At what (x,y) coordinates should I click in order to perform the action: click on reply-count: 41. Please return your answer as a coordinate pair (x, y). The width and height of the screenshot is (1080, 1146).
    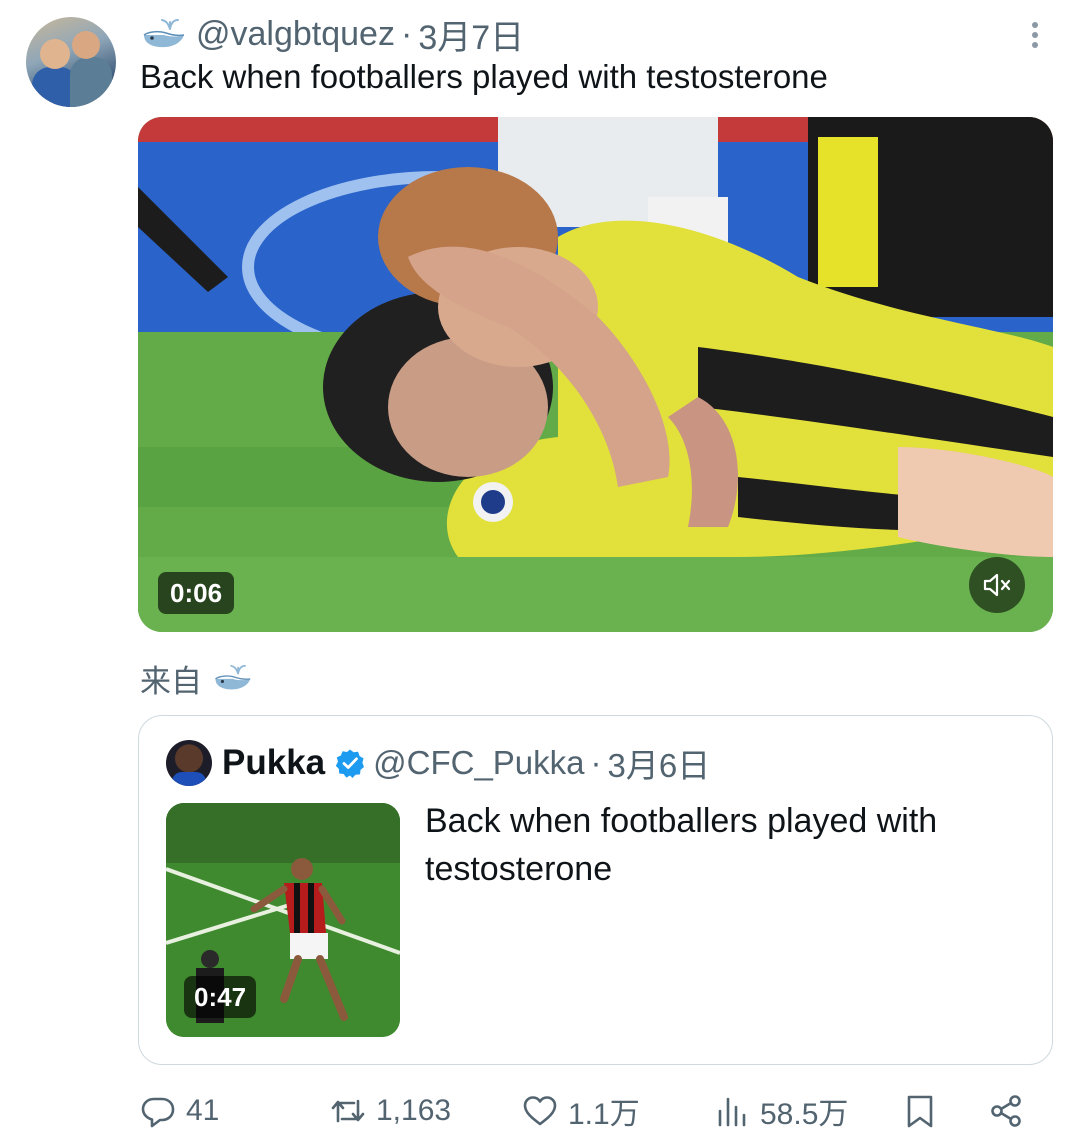
    Looking at the image, I should click on (203, 1110).